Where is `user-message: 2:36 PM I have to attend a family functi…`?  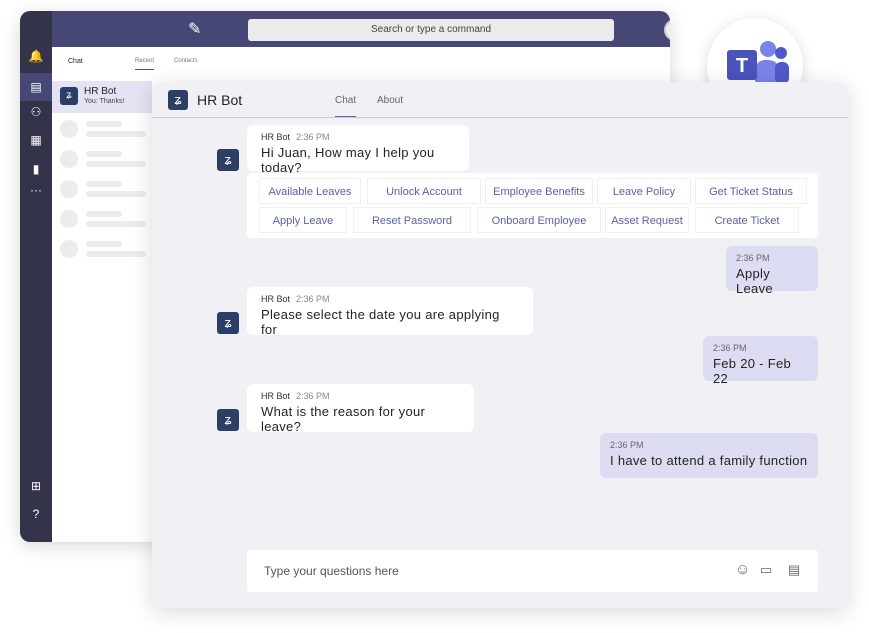 user-message: 2:36 PM I have to attend a family functi… is located at coordinates (709, 455).